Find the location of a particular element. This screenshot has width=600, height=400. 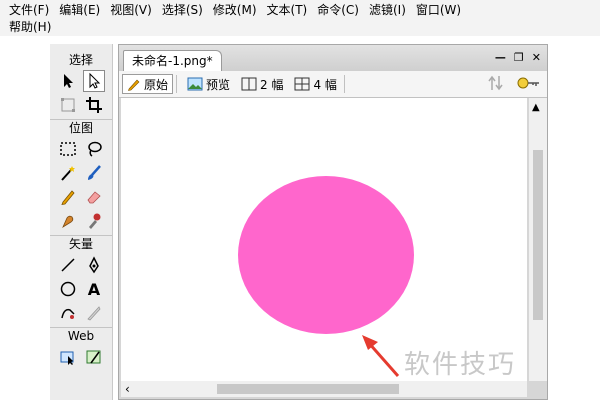

pencil-tool-icon is located at coordinates (68, 197).